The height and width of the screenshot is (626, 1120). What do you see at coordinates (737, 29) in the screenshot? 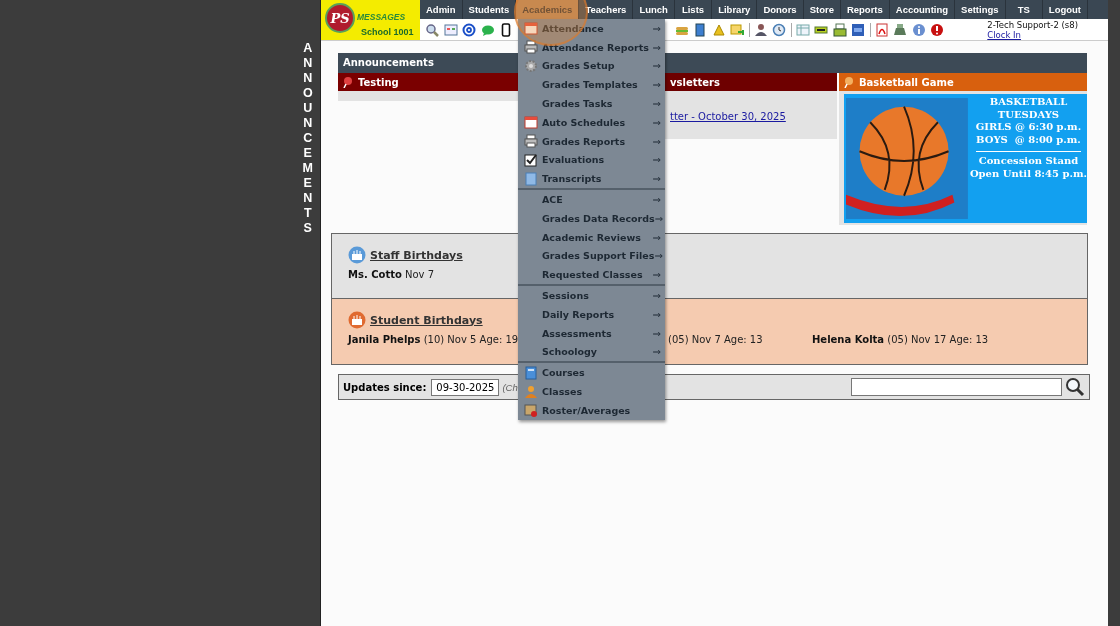
I see `note-icon` at bounding box center [737, 29].